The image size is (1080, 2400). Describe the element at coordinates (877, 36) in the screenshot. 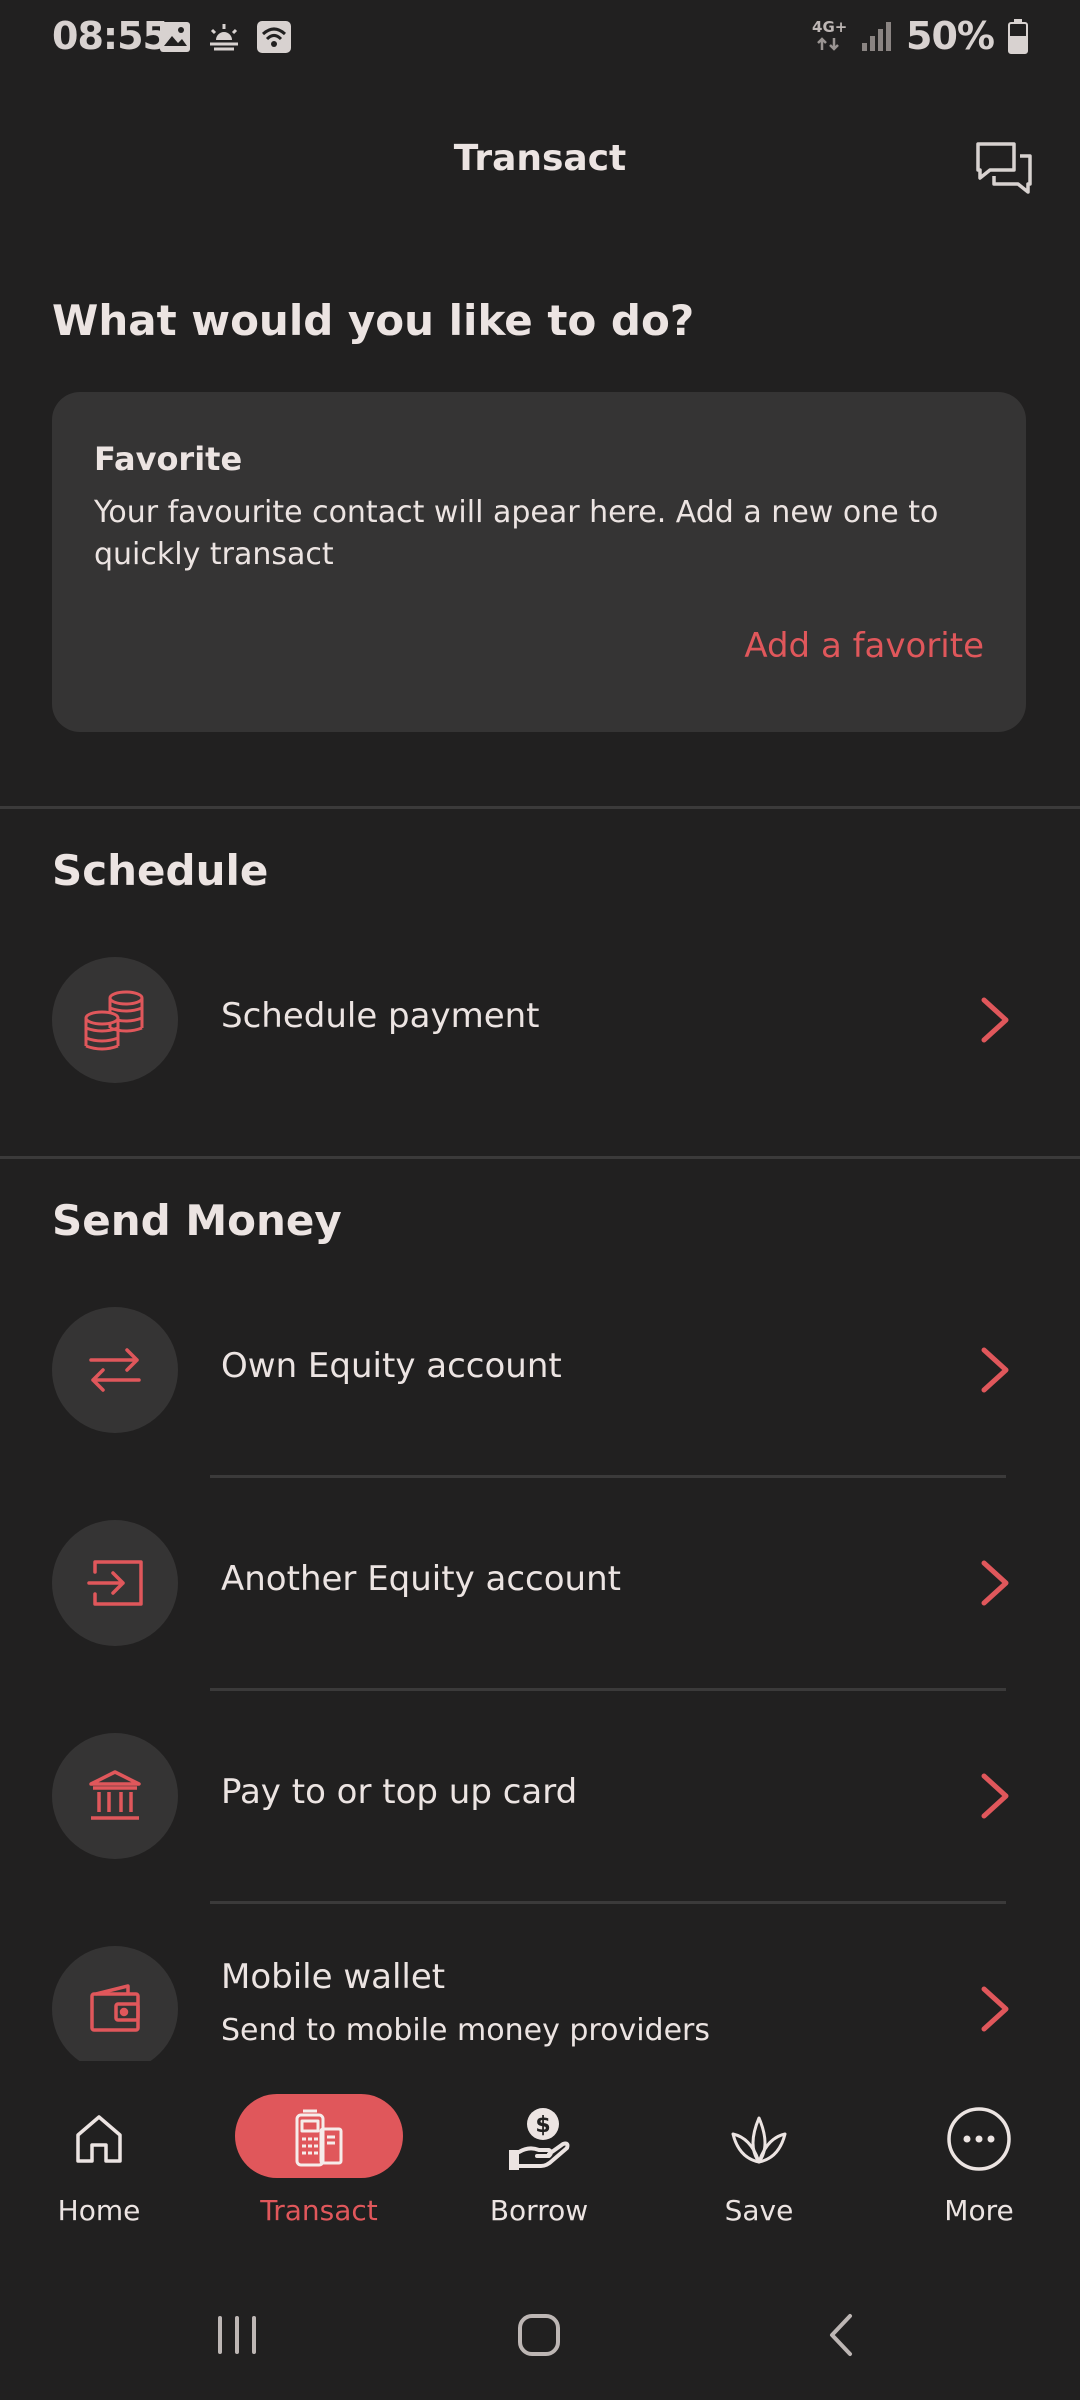

I see `signal-icon` at that location.